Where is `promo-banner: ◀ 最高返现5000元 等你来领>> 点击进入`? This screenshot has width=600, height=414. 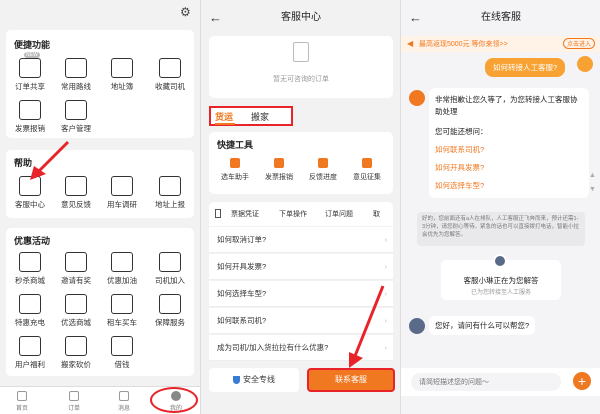
promo-banner: ◀ 最高返现5000元 等你来领>> 点击进入 is located at coordinates (500, 44).